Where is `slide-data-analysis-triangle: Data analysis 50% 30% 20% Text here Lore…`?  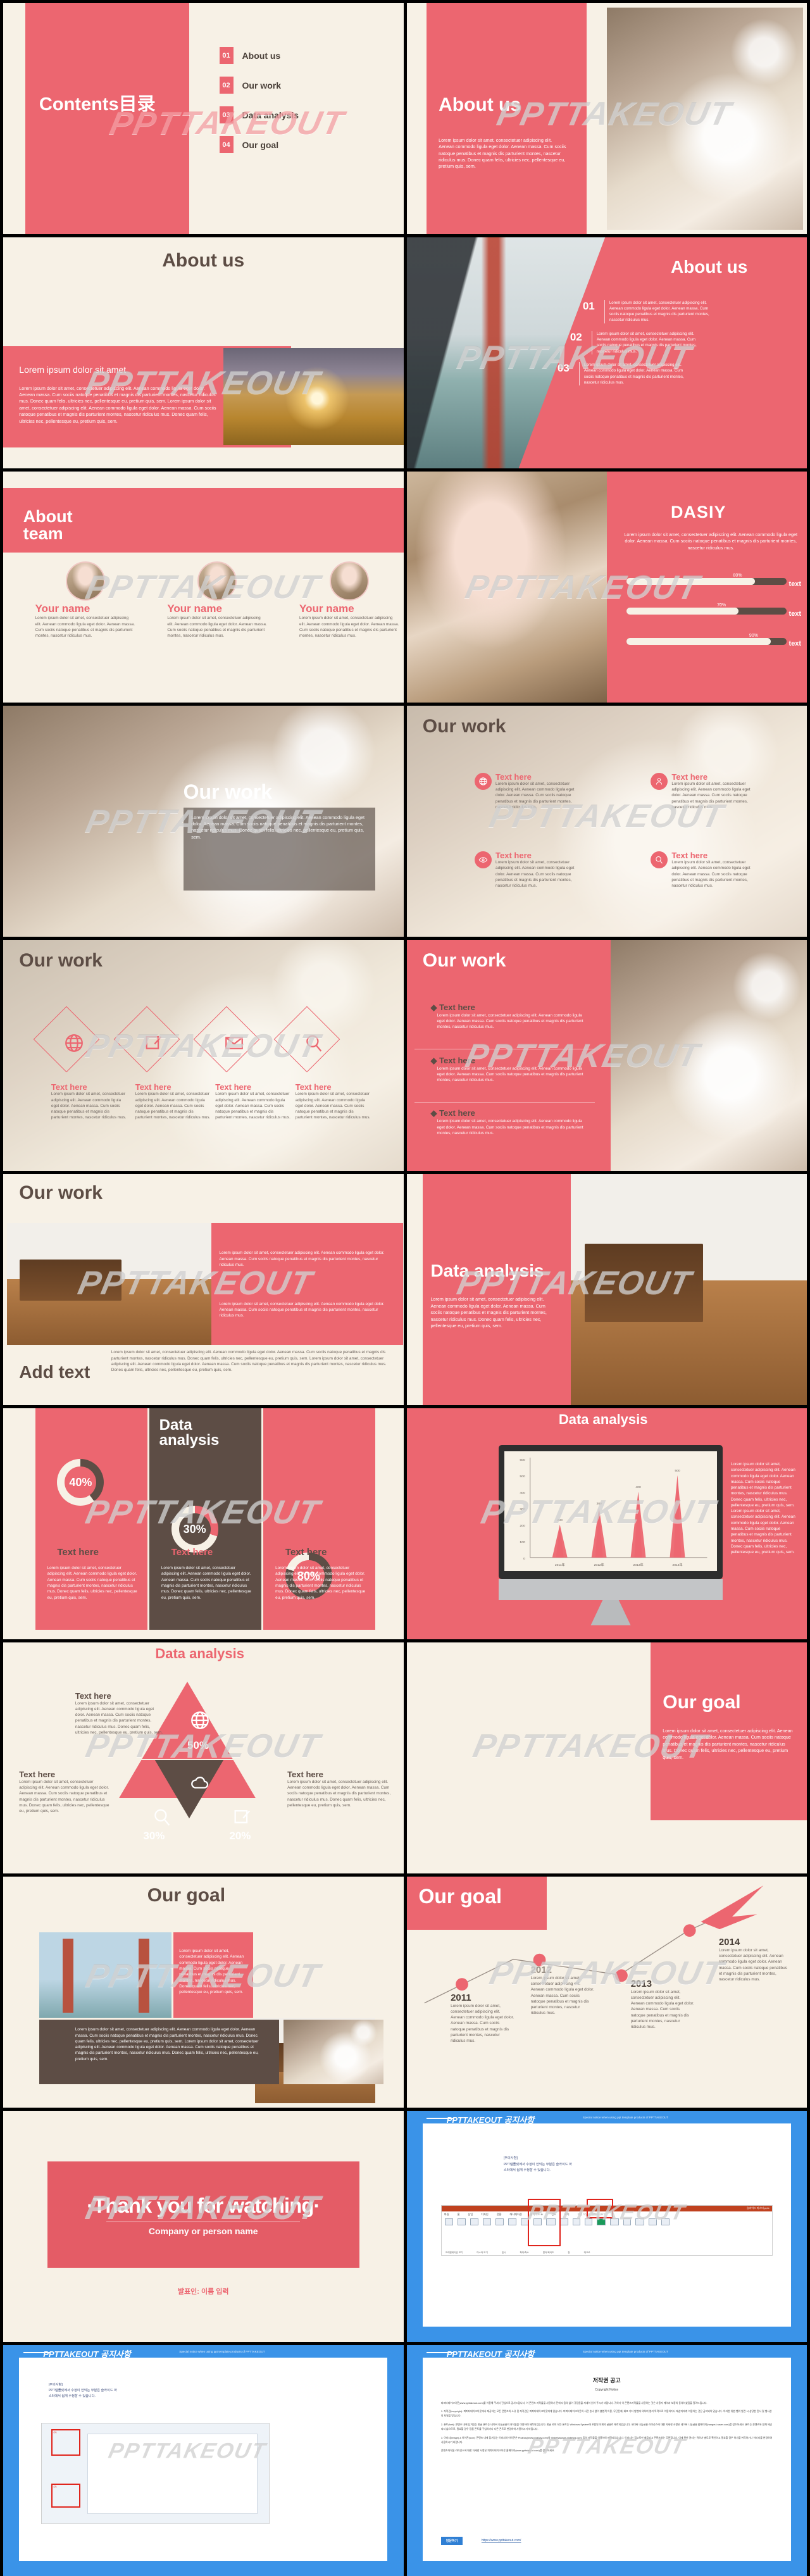
slide-data-analysis-triangle: Data analysis 50% 30% 20% Text here Lore… is located at coordinates (203, 1757).